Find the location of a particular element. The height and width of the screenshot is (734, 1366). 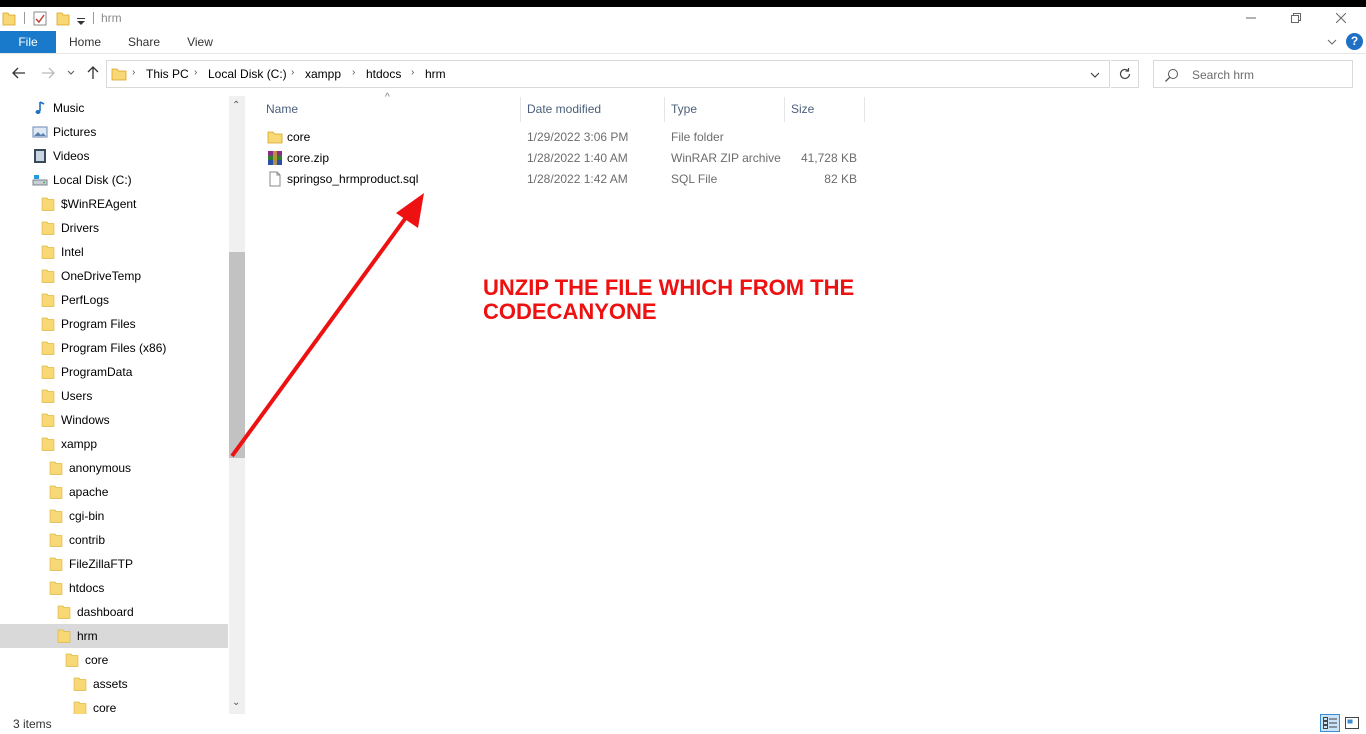

sidebar-item-label: OneDriveTemp is located at coordinates (101, 276).